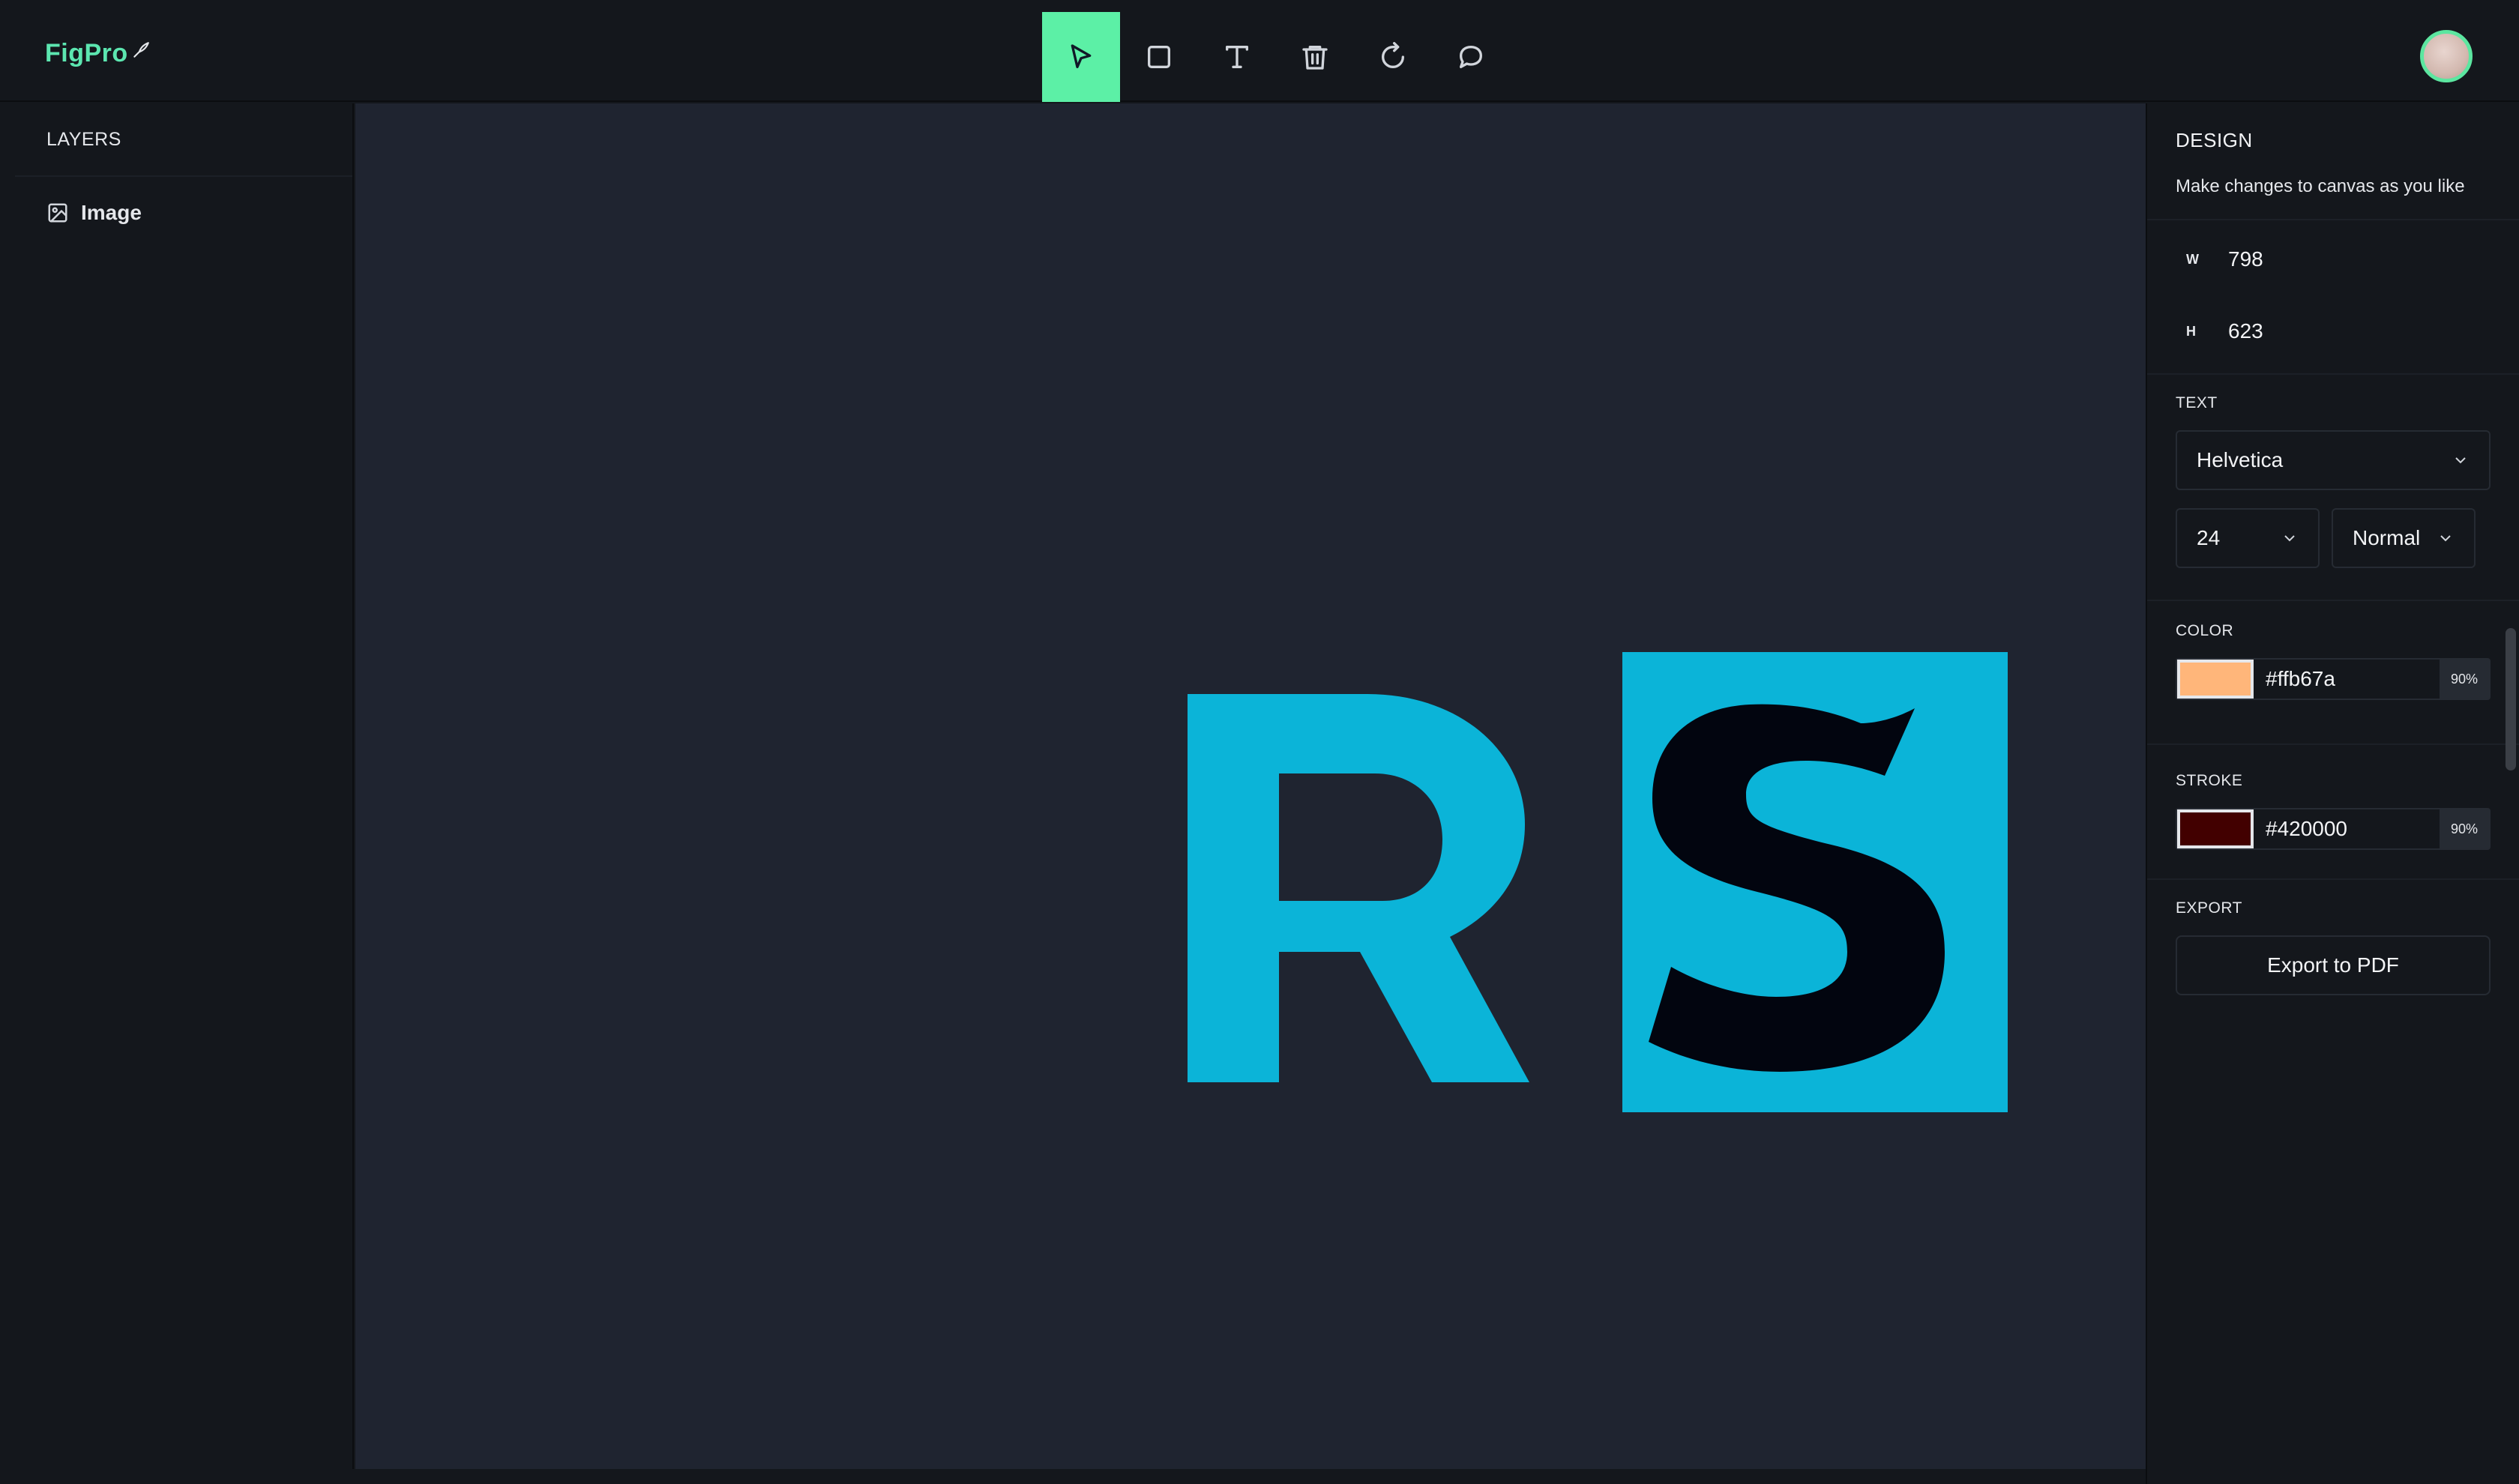 The width and height of the screenshot is (2519, 1484). I want to click on rectangle-tool-button, so click(1159, 57).